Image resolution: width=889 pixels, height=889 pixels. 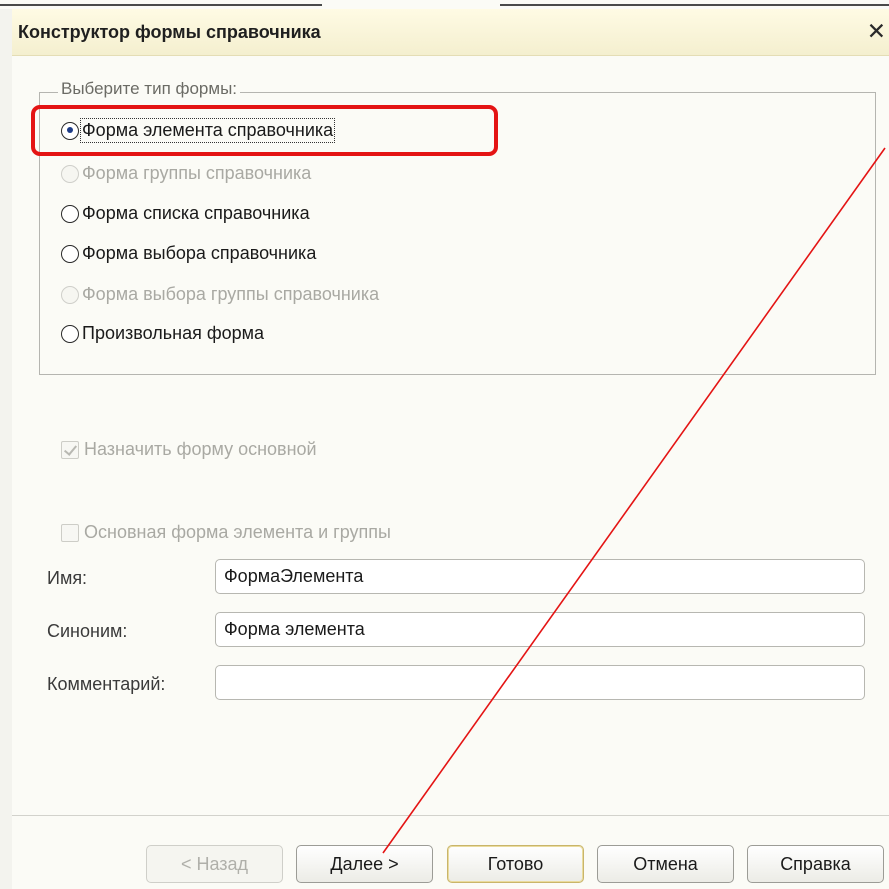 I want to click on radio-label: Форма группы справочника, so click(x=197, y=173).